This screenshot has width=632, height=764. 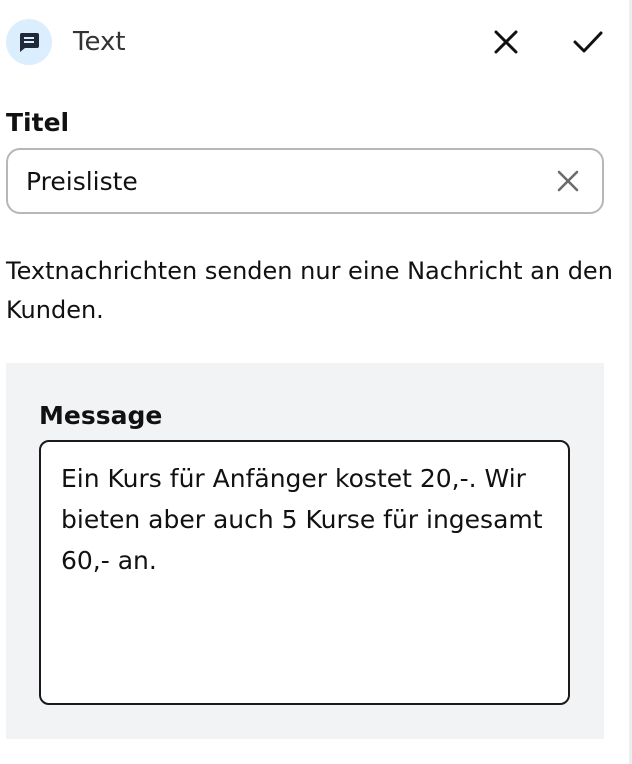 What do you see at coordinates (99, 42) in the screenshot?
I see `editor-title: Text` at bounding box center [99, 42].